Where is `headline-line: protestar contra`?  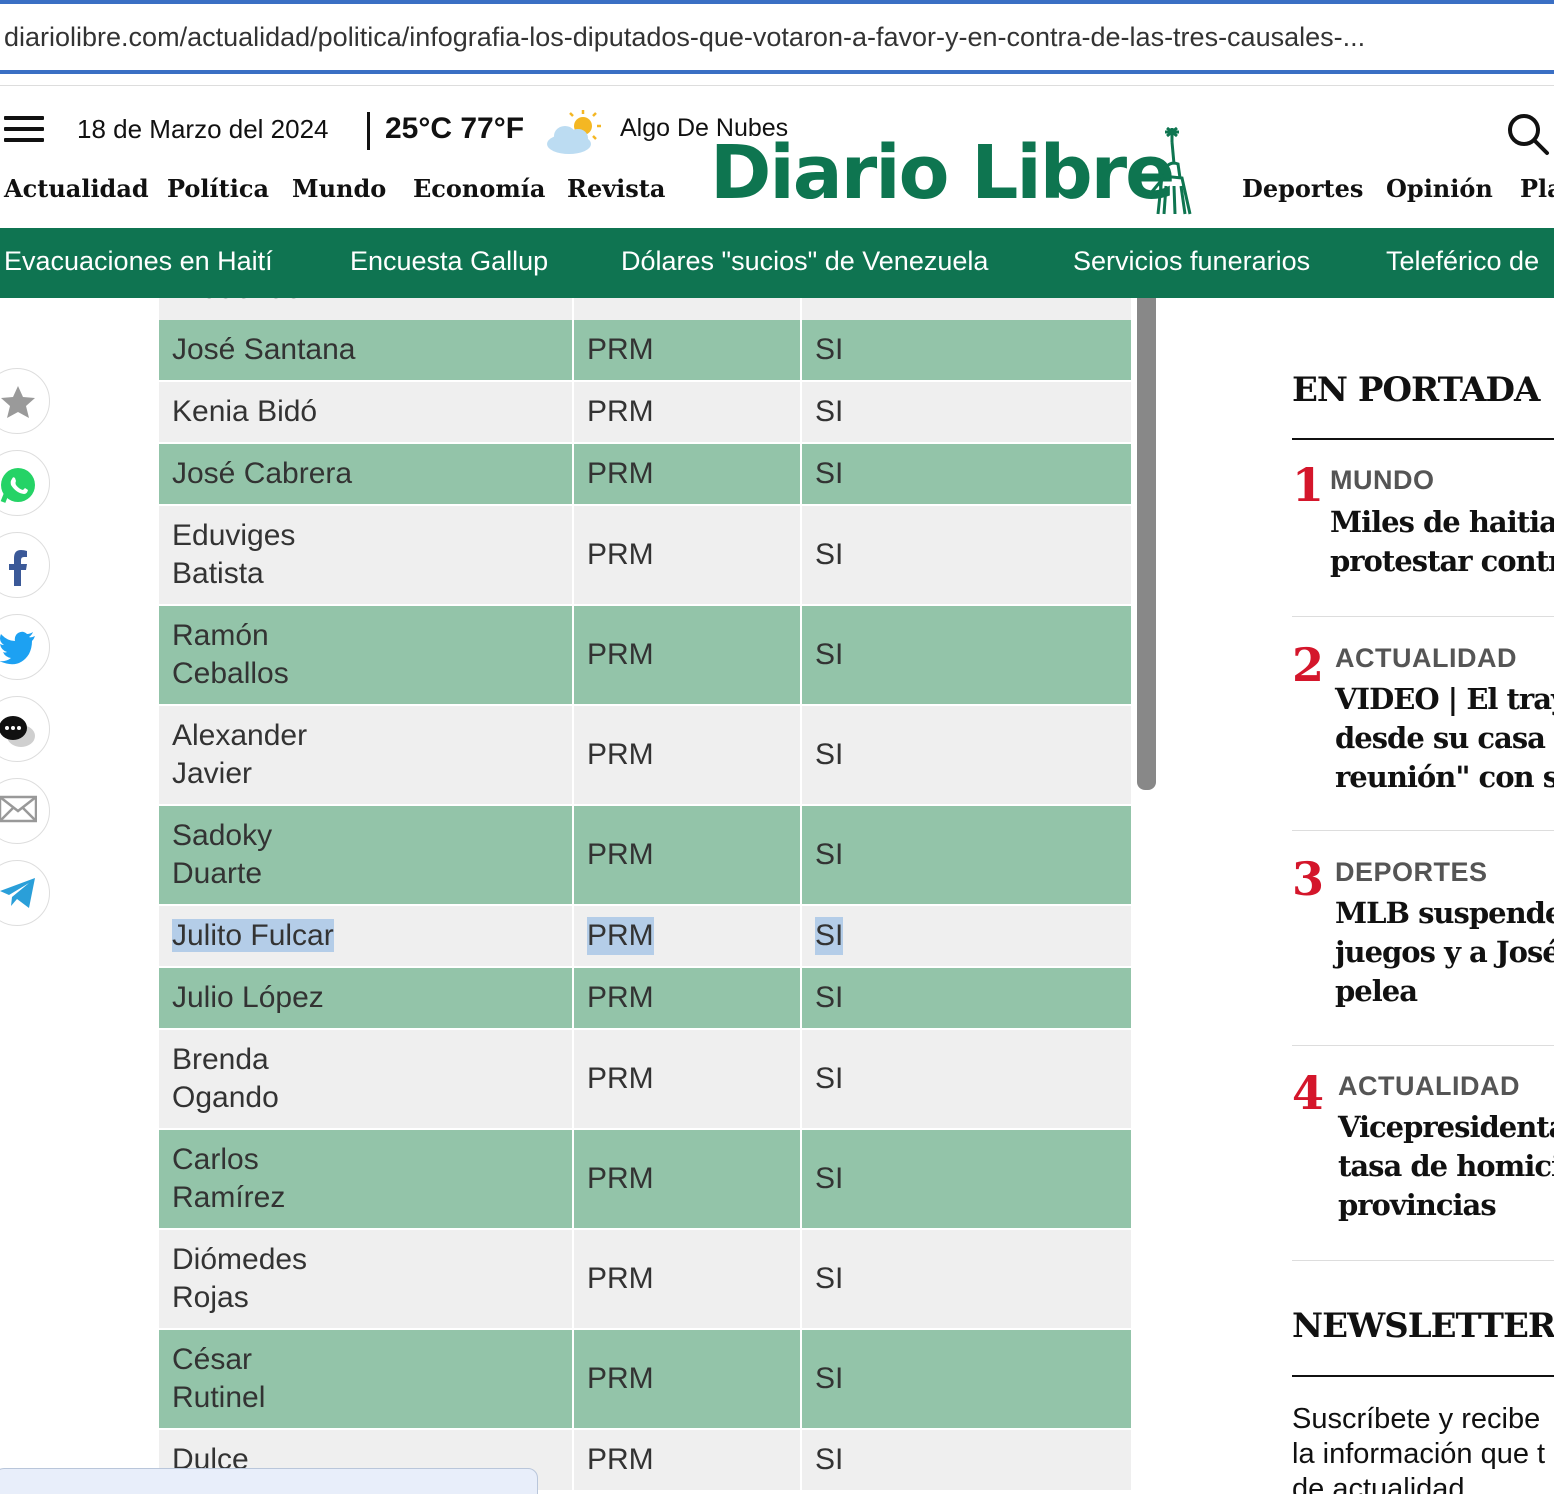
headline-line: protestar contra is located at coordinates (1442, 561).